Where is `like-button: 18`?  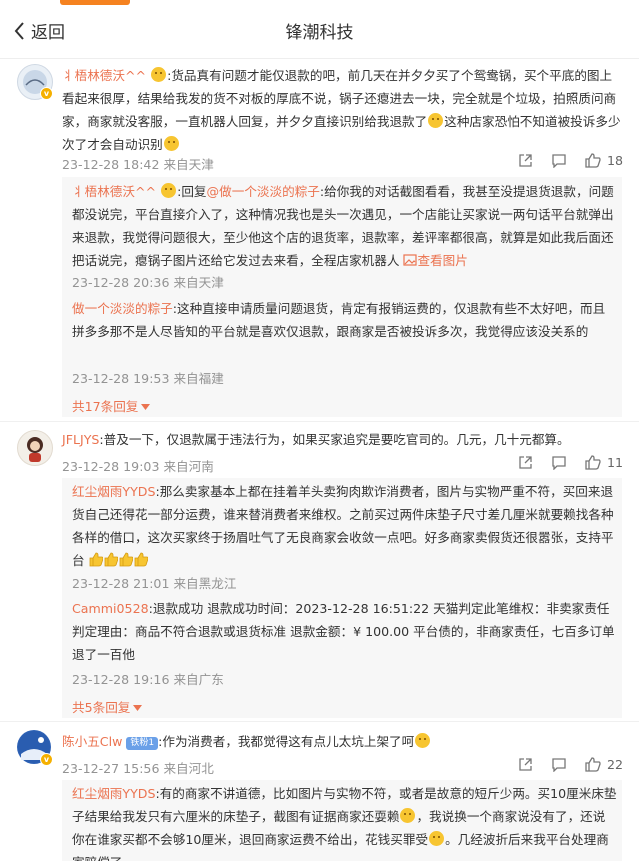 like-button: 18 is located at coordinates (604, 160).